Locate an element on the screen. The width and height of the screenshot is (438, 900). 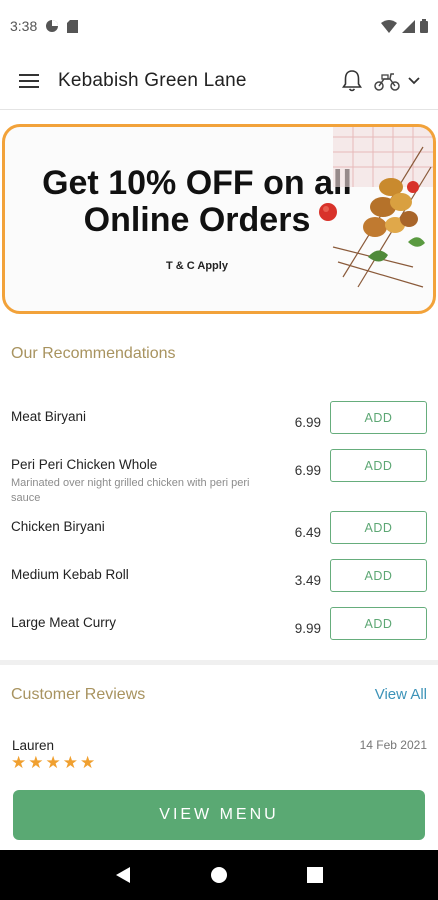
review-date: 14 Feb 2021 is located at coordinates (393, 745).